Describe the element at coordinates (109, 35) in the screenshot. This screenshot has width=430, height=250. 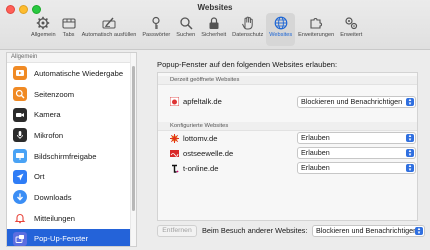
I see `toolbar-label: Automatisch ausfüllen` at that location.